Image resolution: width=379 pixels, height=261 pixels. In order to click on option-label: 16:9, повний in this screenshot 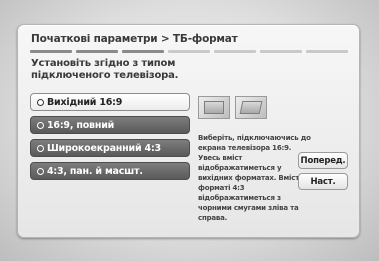, I will do `click(81, 125)`.